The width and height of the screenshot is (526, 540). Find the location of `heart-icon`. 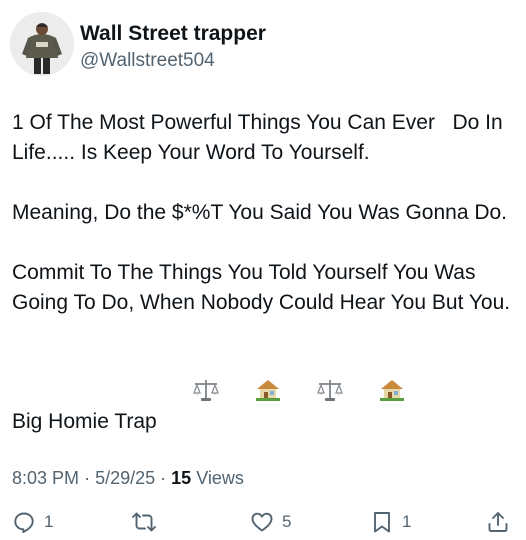

heart-icon is located at coordinates (262, 522).